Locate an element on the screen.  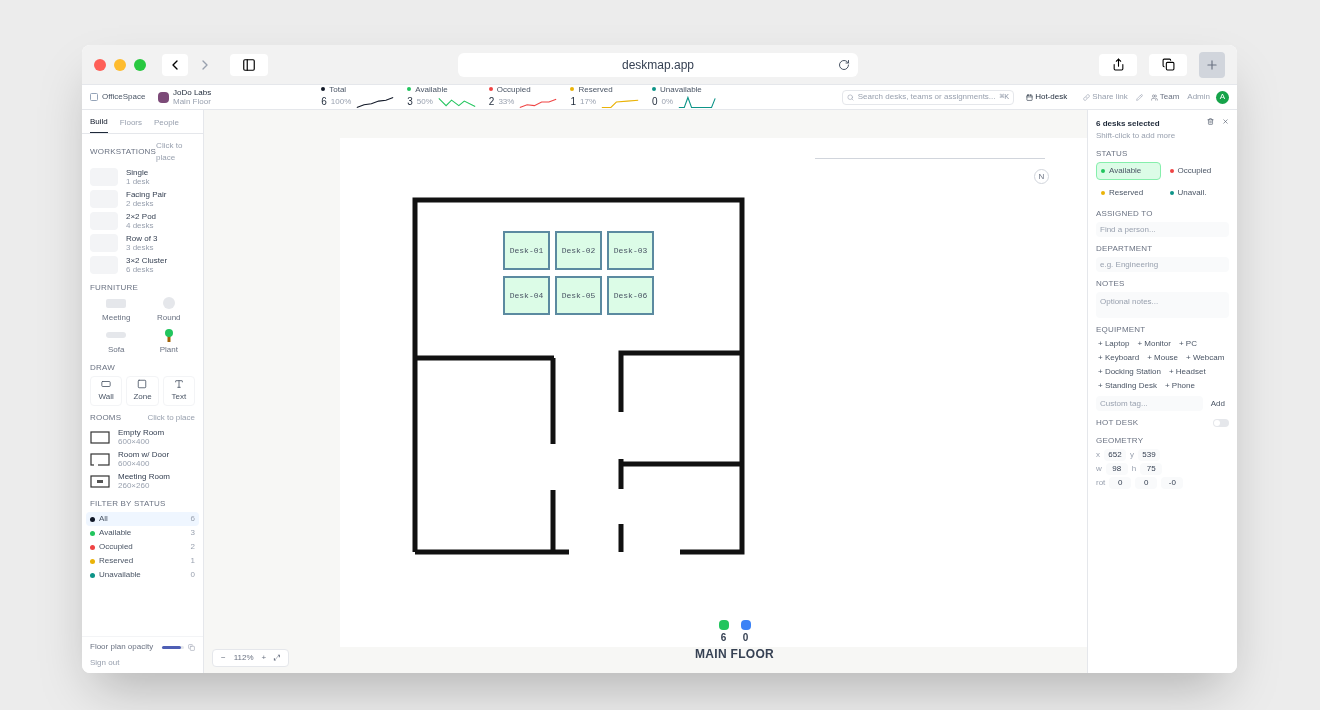
sidebar-button is located at coordinates (249, 64).